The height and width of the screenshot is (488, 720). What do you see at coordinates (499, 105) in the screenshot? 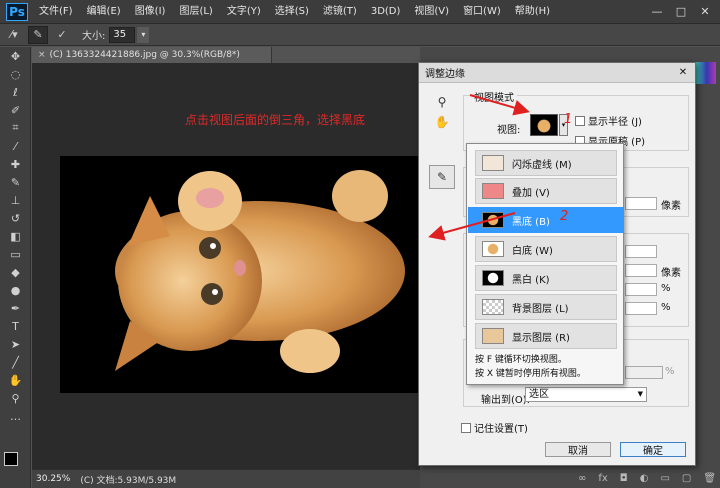
I see `arrow-to-view-thumb` at bounding box center [499, 105].